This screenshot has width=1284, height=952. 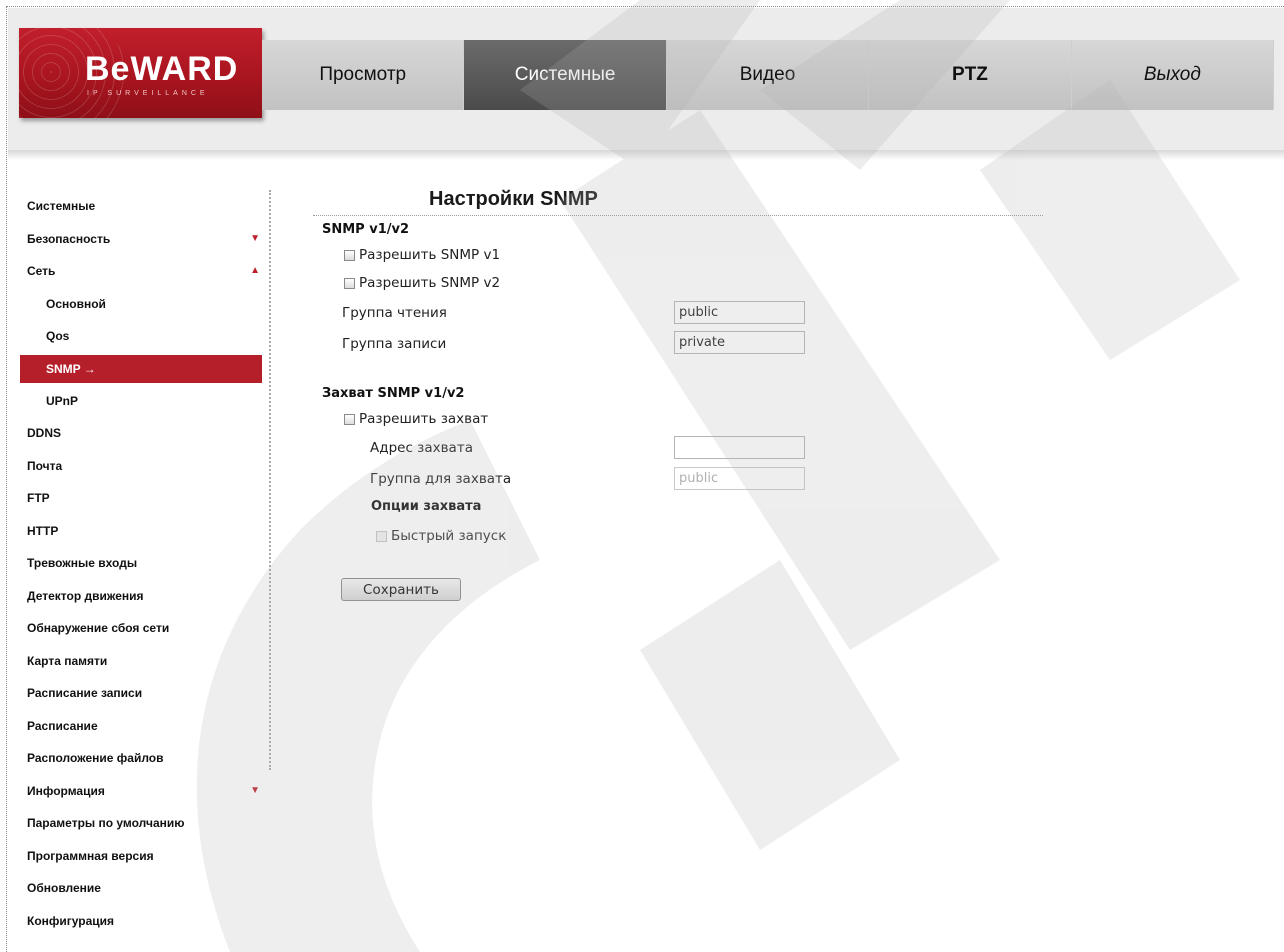 I want to click on read-group-label: Группа чтения, so click(x=394, y=313).